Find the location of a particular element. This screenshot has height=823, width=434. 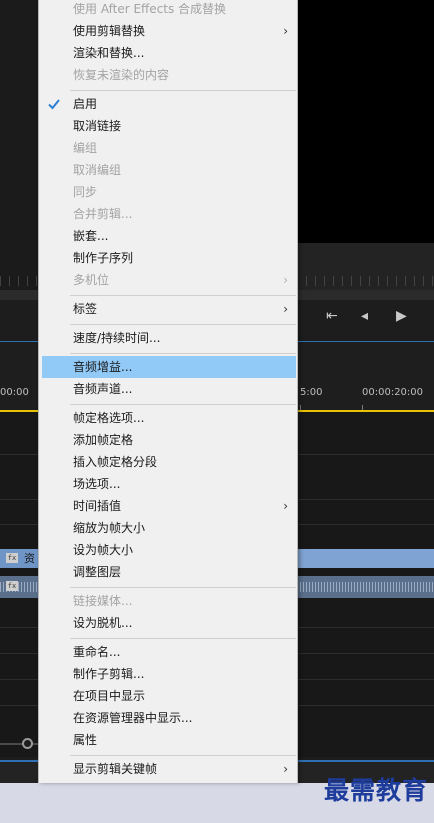

menu-item-multi-camera: 多机位 › is located at coordinates (169, 280).